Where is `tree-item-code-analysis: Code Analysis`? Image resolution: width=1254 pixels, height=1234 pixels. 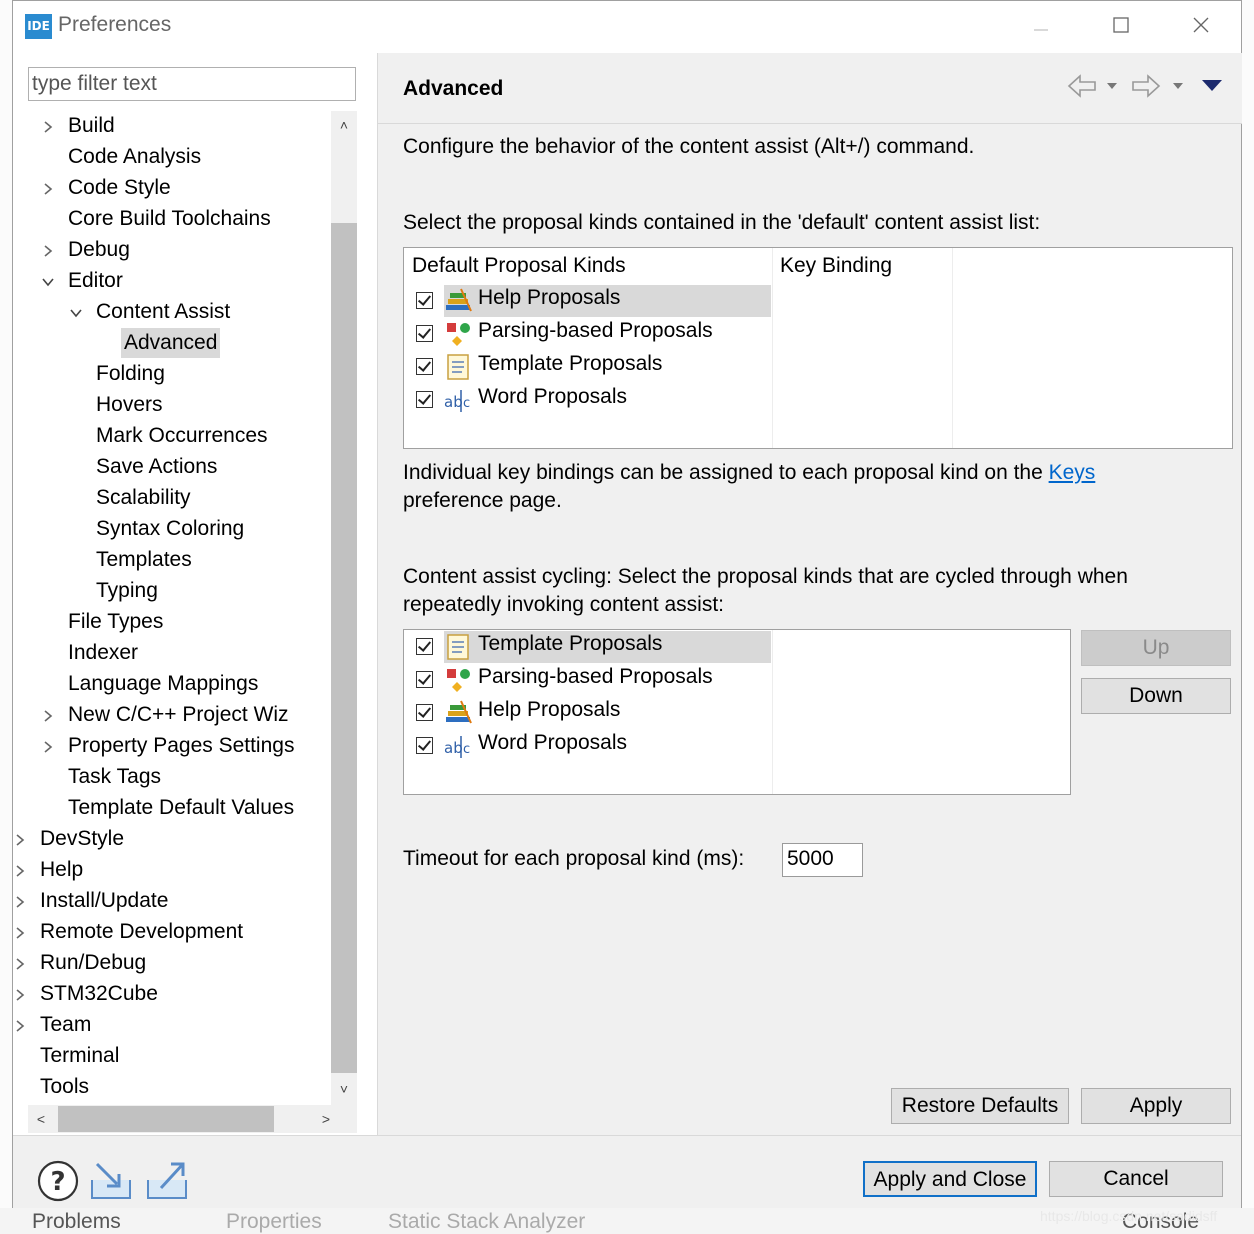
tree-item-code-analysis: Code Analysis is located at coordinates (134, 157).